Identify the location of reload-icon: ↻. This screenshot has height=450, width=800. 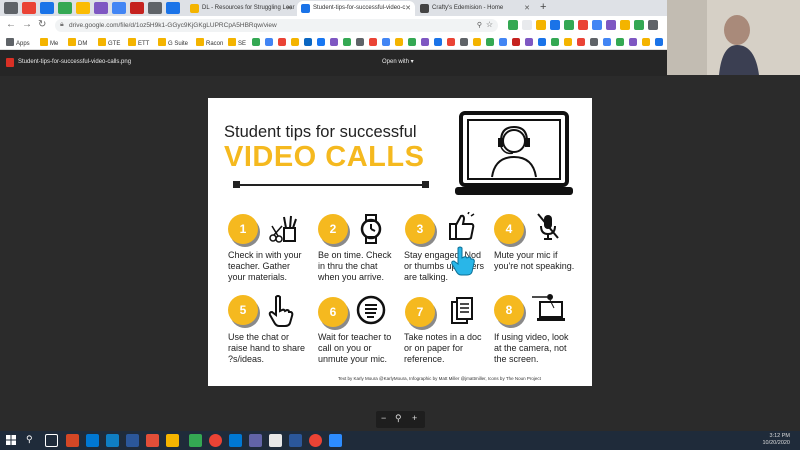
(42, 24).